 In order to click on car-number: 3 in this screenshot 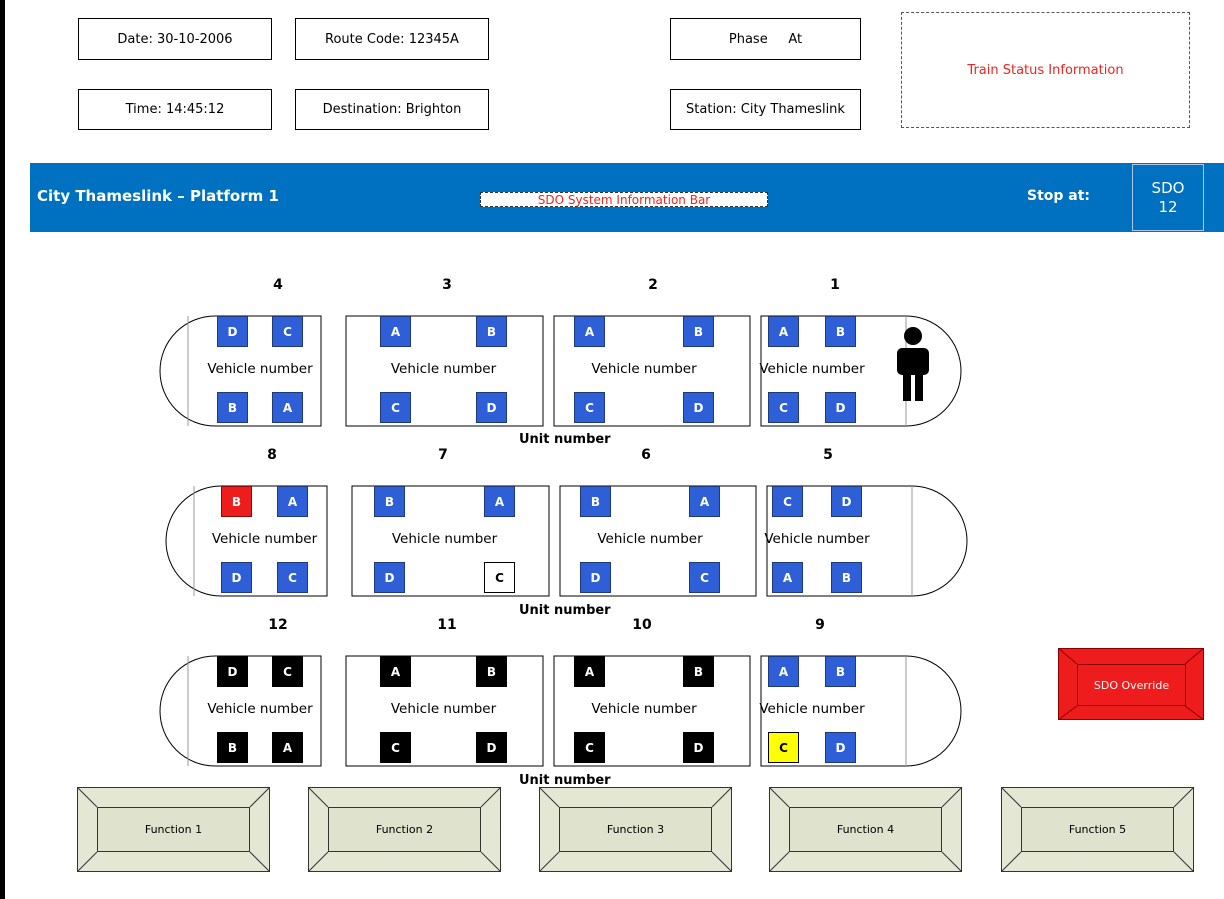, I will do `click(447, 285)`.